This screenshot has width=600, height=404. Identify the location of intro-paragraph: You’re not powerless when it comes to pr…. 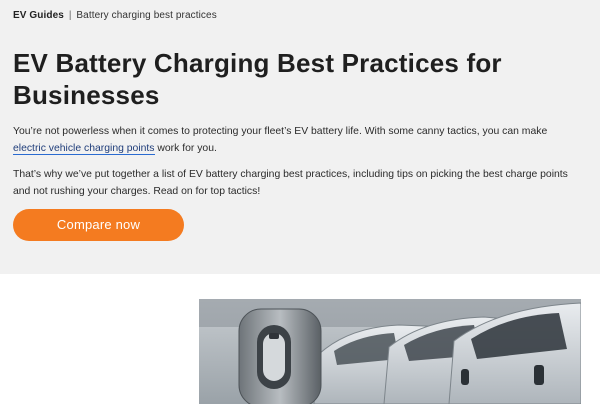
(298, 140).